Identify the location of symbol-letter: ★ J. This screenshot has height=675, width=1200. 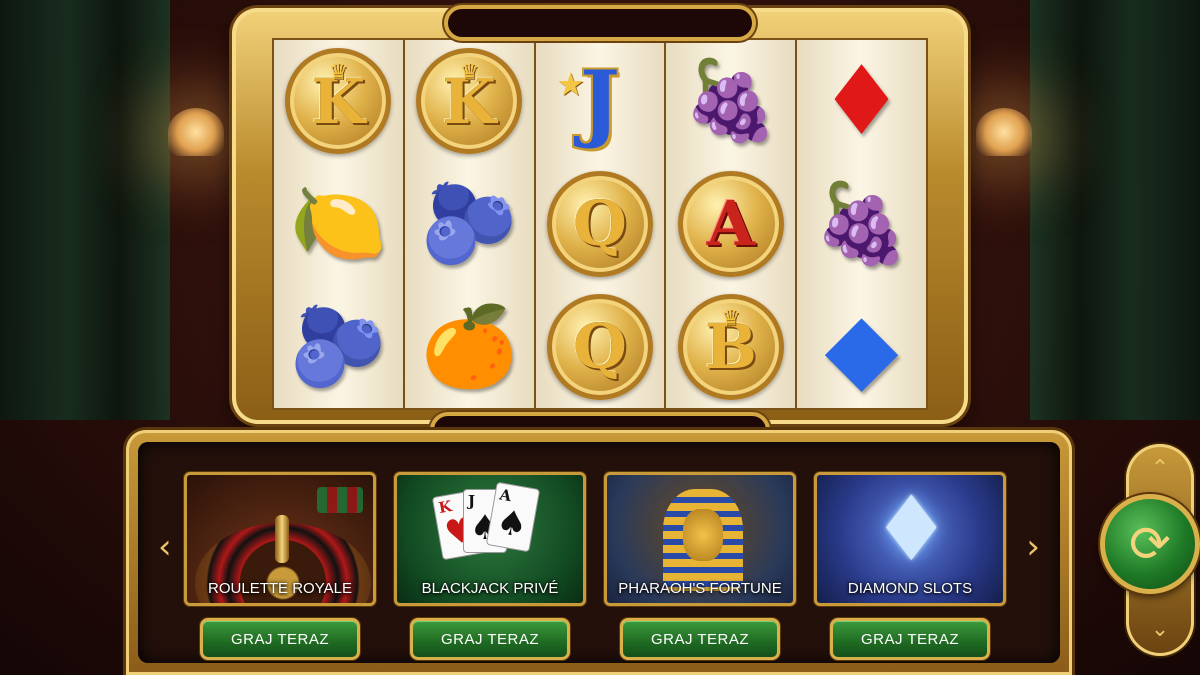
(589, 101).